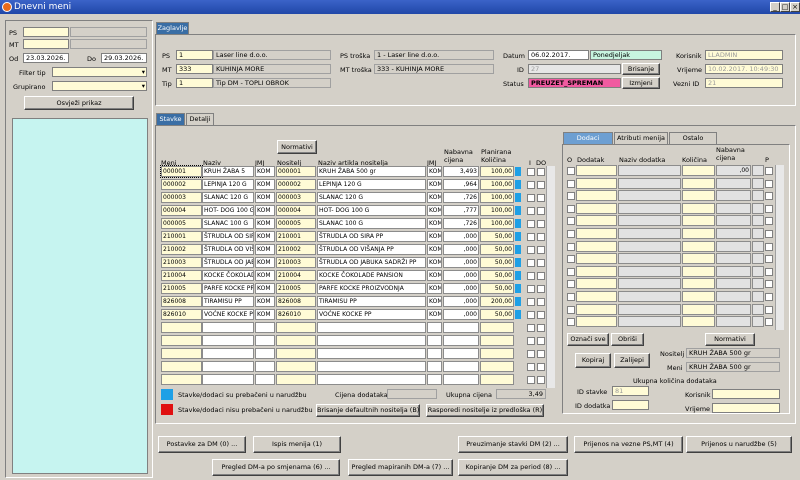  Describe the element at coordinates (194, 83) in the screenshot. I see `header-tip-input: 1` at that location.